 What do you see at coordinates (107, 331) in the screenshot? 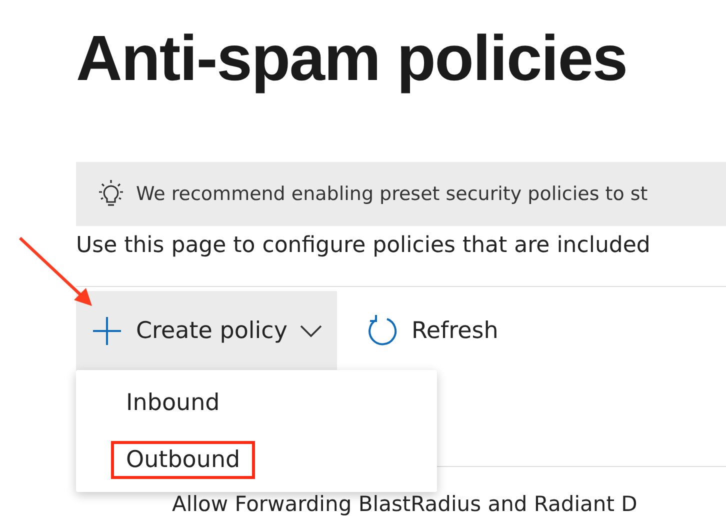
I see `plus-icon` at bounding box center [107, 331].